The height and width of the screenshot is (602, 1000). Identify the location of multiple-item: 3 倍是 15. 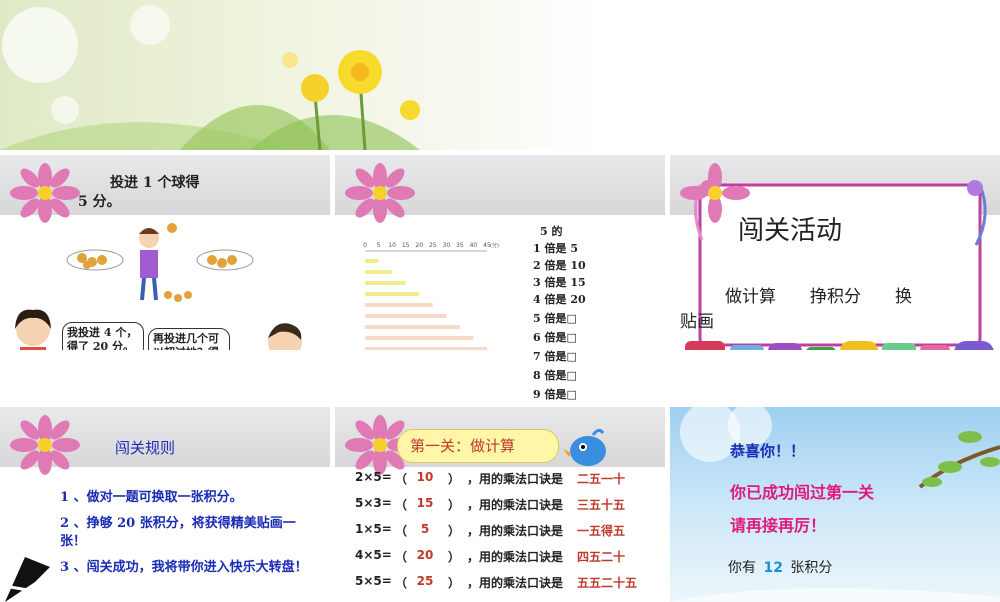
(559, 282).